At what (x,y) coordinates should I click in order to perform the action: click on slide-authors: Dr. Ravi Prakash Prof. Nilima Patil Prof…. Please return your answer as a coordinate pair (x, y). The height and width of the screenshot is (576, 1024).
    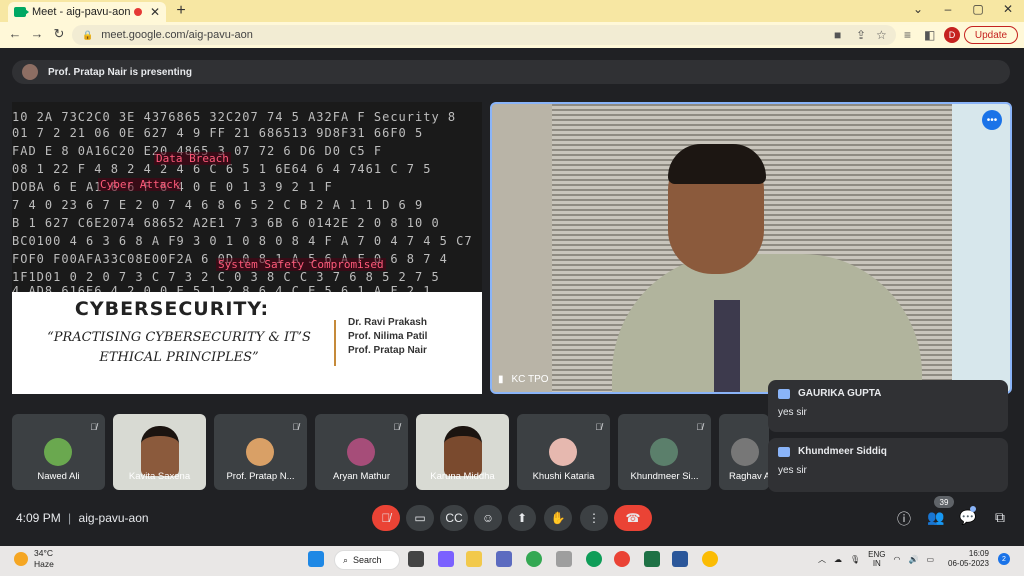
    Looking at the image, I should click on (387, 337).